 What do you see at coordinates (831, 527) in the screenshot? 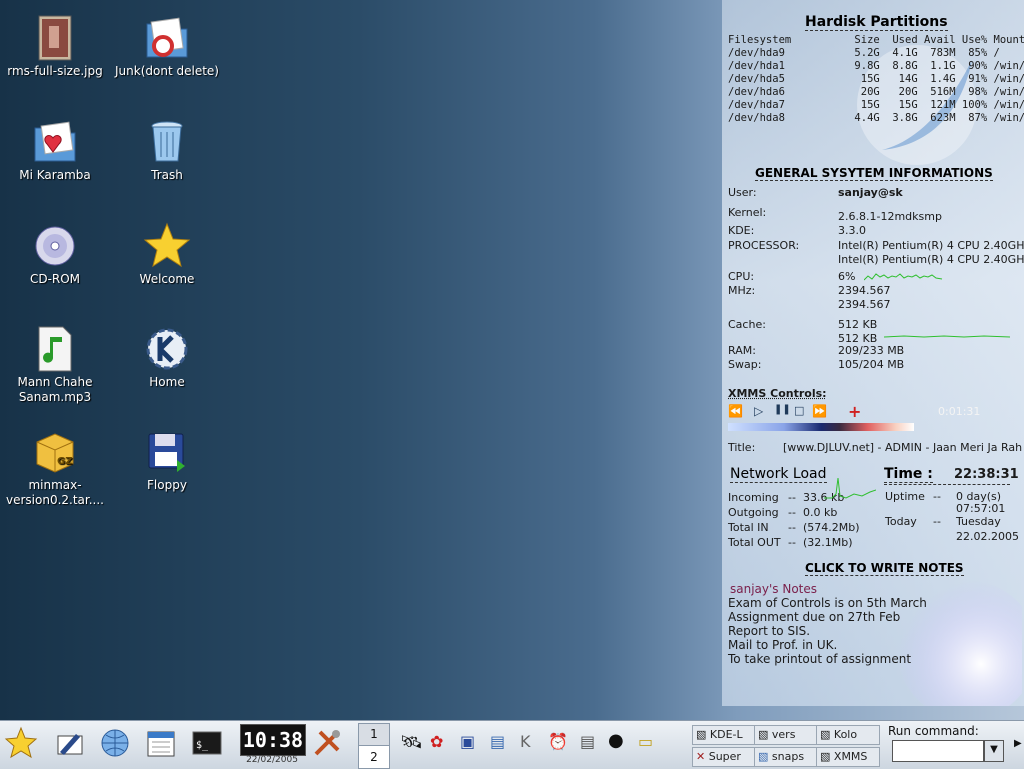
I see `total-in-value: (574.2Mb)` at bounding box center [831, 527].